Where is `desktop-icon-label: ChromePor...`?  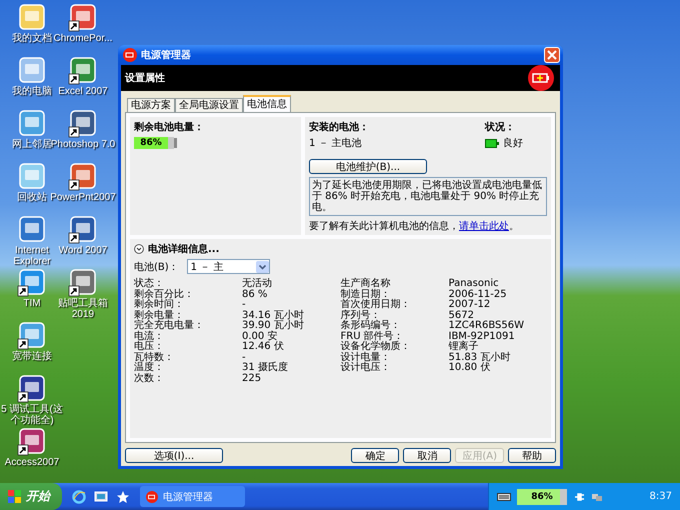 desktop-icon-label: ChromePor... is located at coordinates (83, 38).